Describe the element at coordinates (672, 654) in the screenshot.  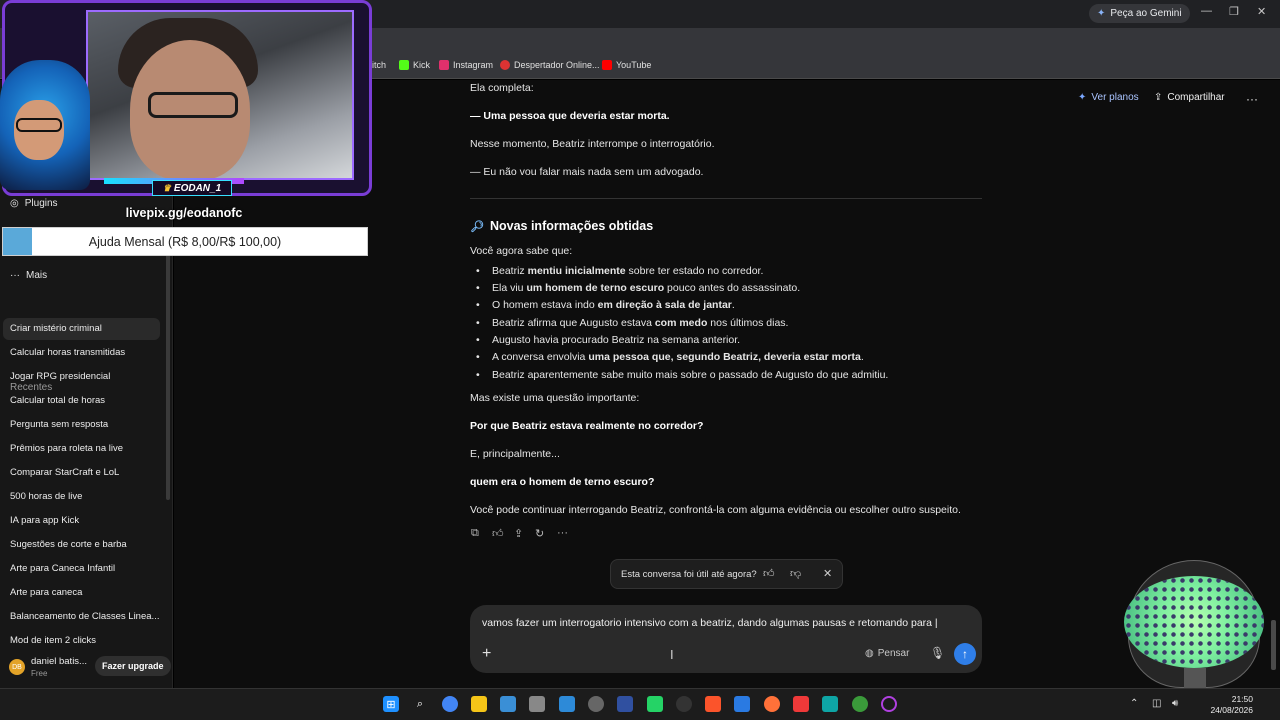
I see `text-cursor-icon: I` at that location.